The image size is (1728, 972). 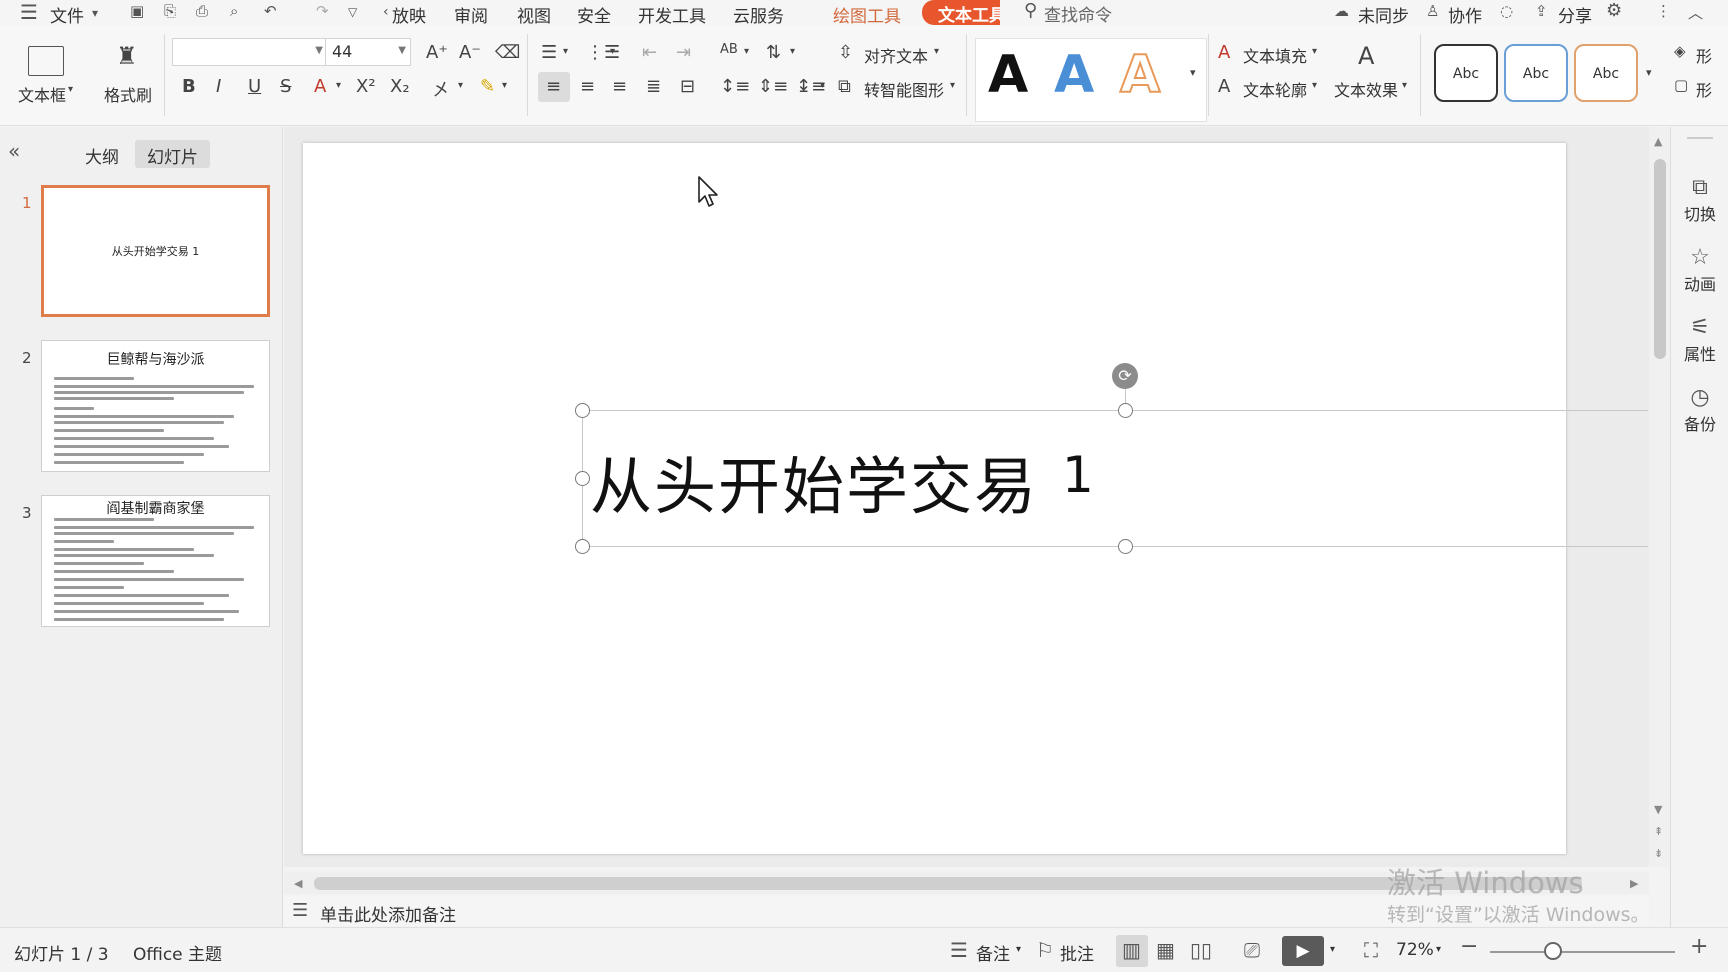 What do you see at coordinates (729, 49) in the screenshot?
I see `text-direction-icon: AB` at bounding box center [729, 49].